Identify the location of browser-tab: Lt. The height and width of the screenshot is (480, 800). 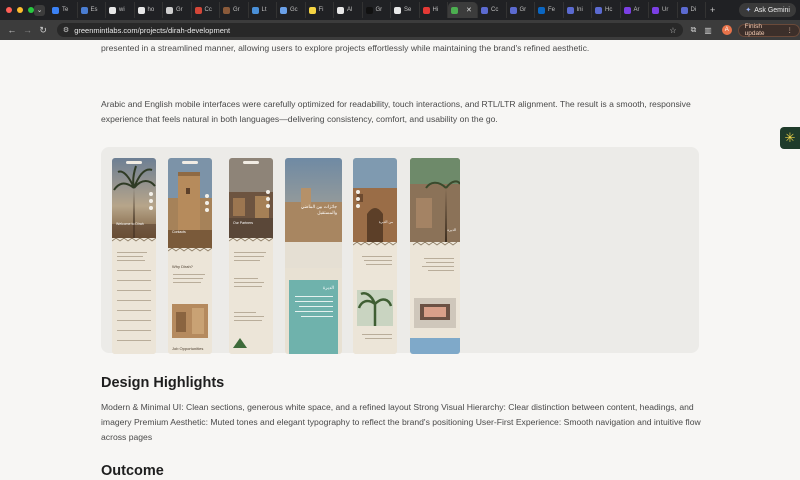
(263, 10).